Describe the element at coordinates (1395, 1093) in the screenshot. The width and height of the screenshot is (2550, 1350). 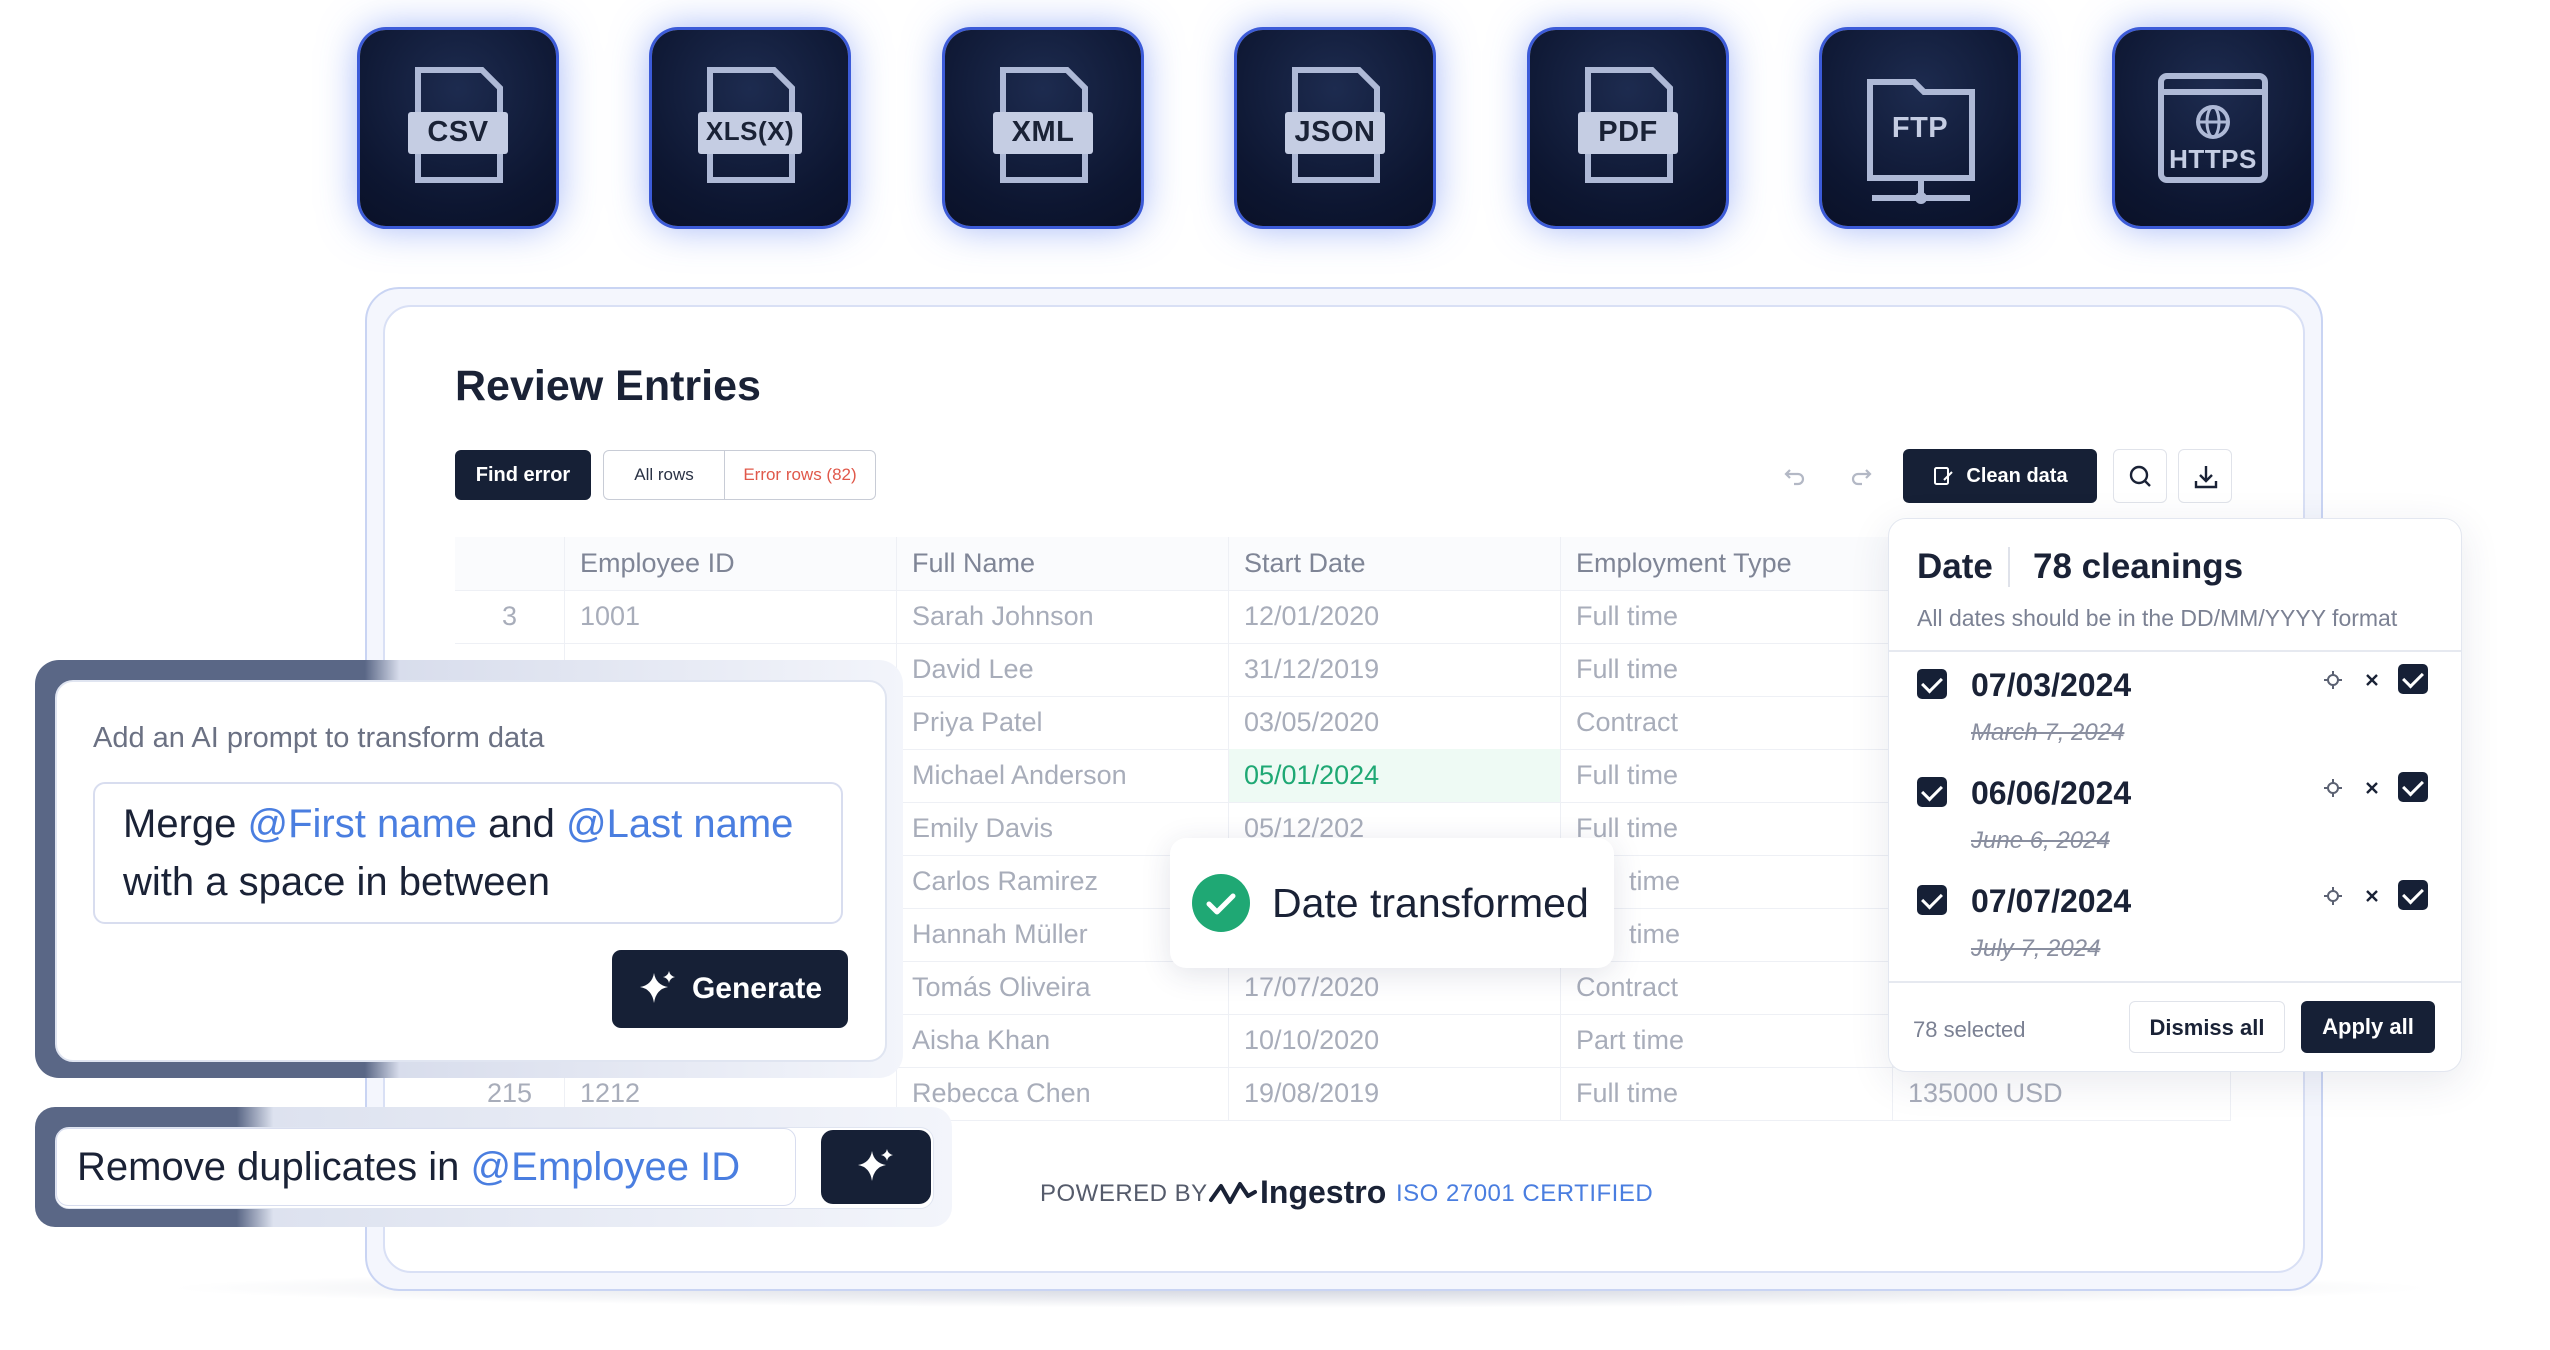
I see `table-cell: 19/08/2019` at that location.